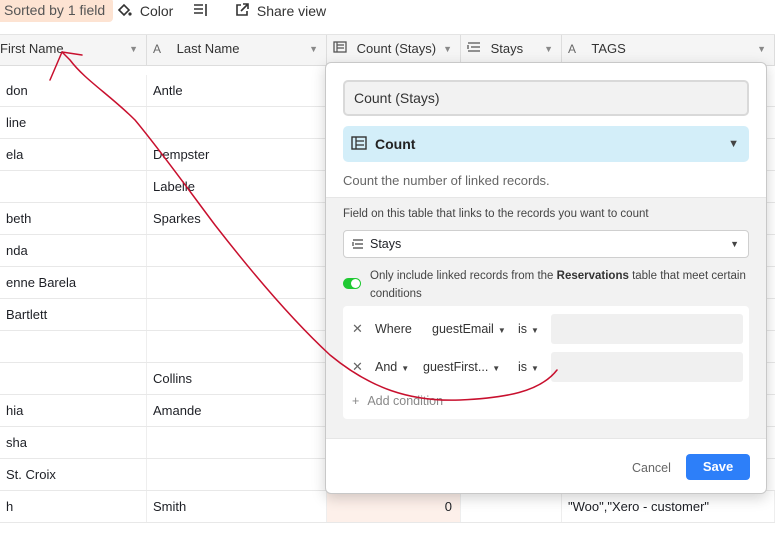  Describe the element at coordinates (352, 283) in the screenshot. I see `condition-toggle` at that location.